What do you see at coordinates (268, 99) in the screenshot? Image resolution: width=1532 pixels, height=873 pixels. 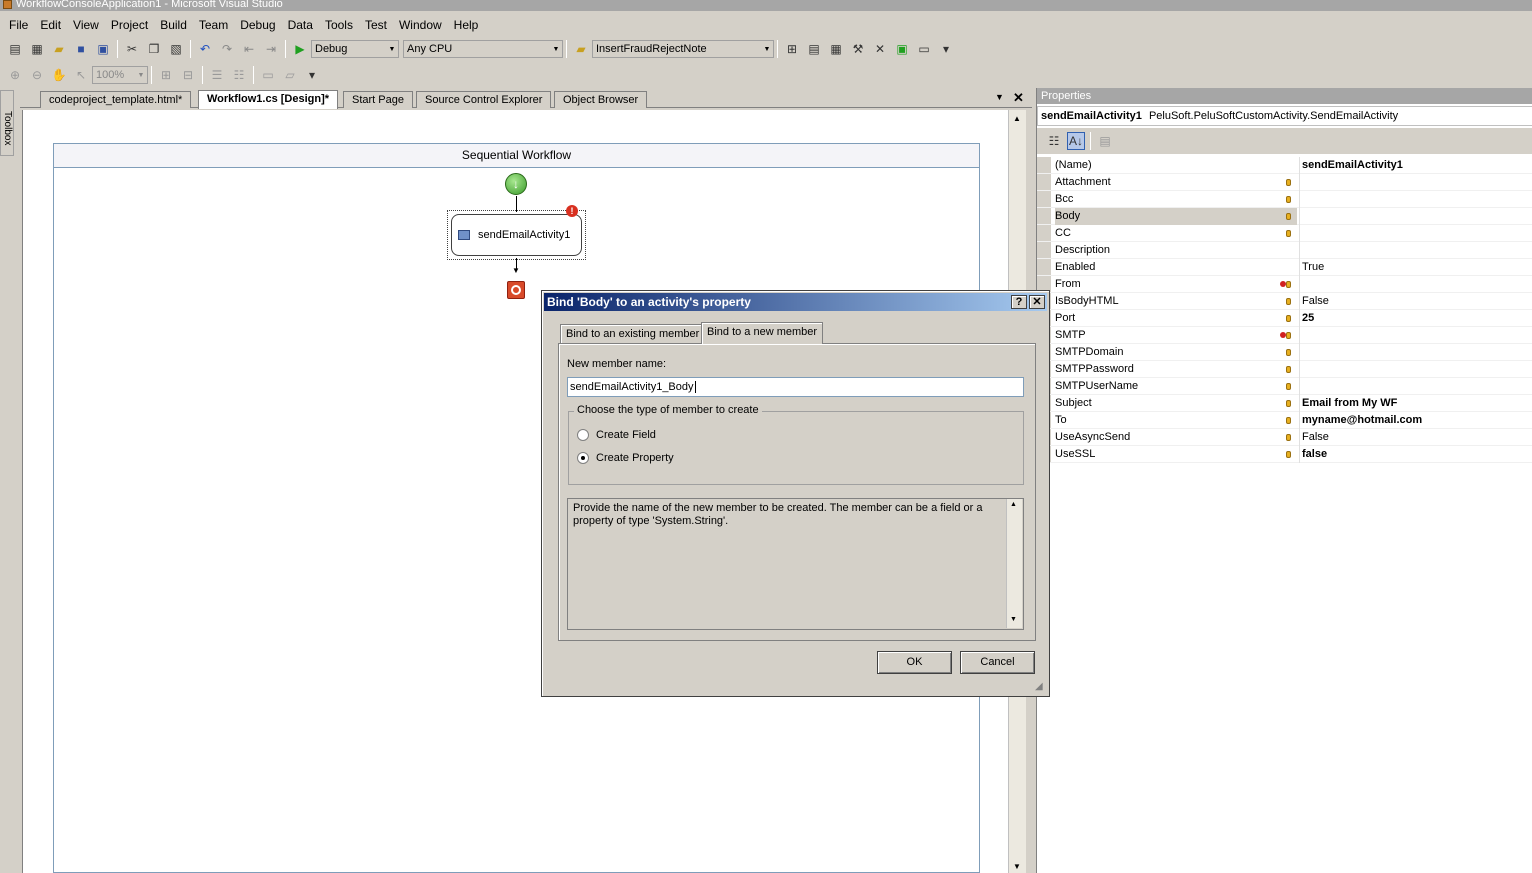 I see `tab-workflow1-design: Workflow1.cs [Design]*` at bounding box center [268, 99].